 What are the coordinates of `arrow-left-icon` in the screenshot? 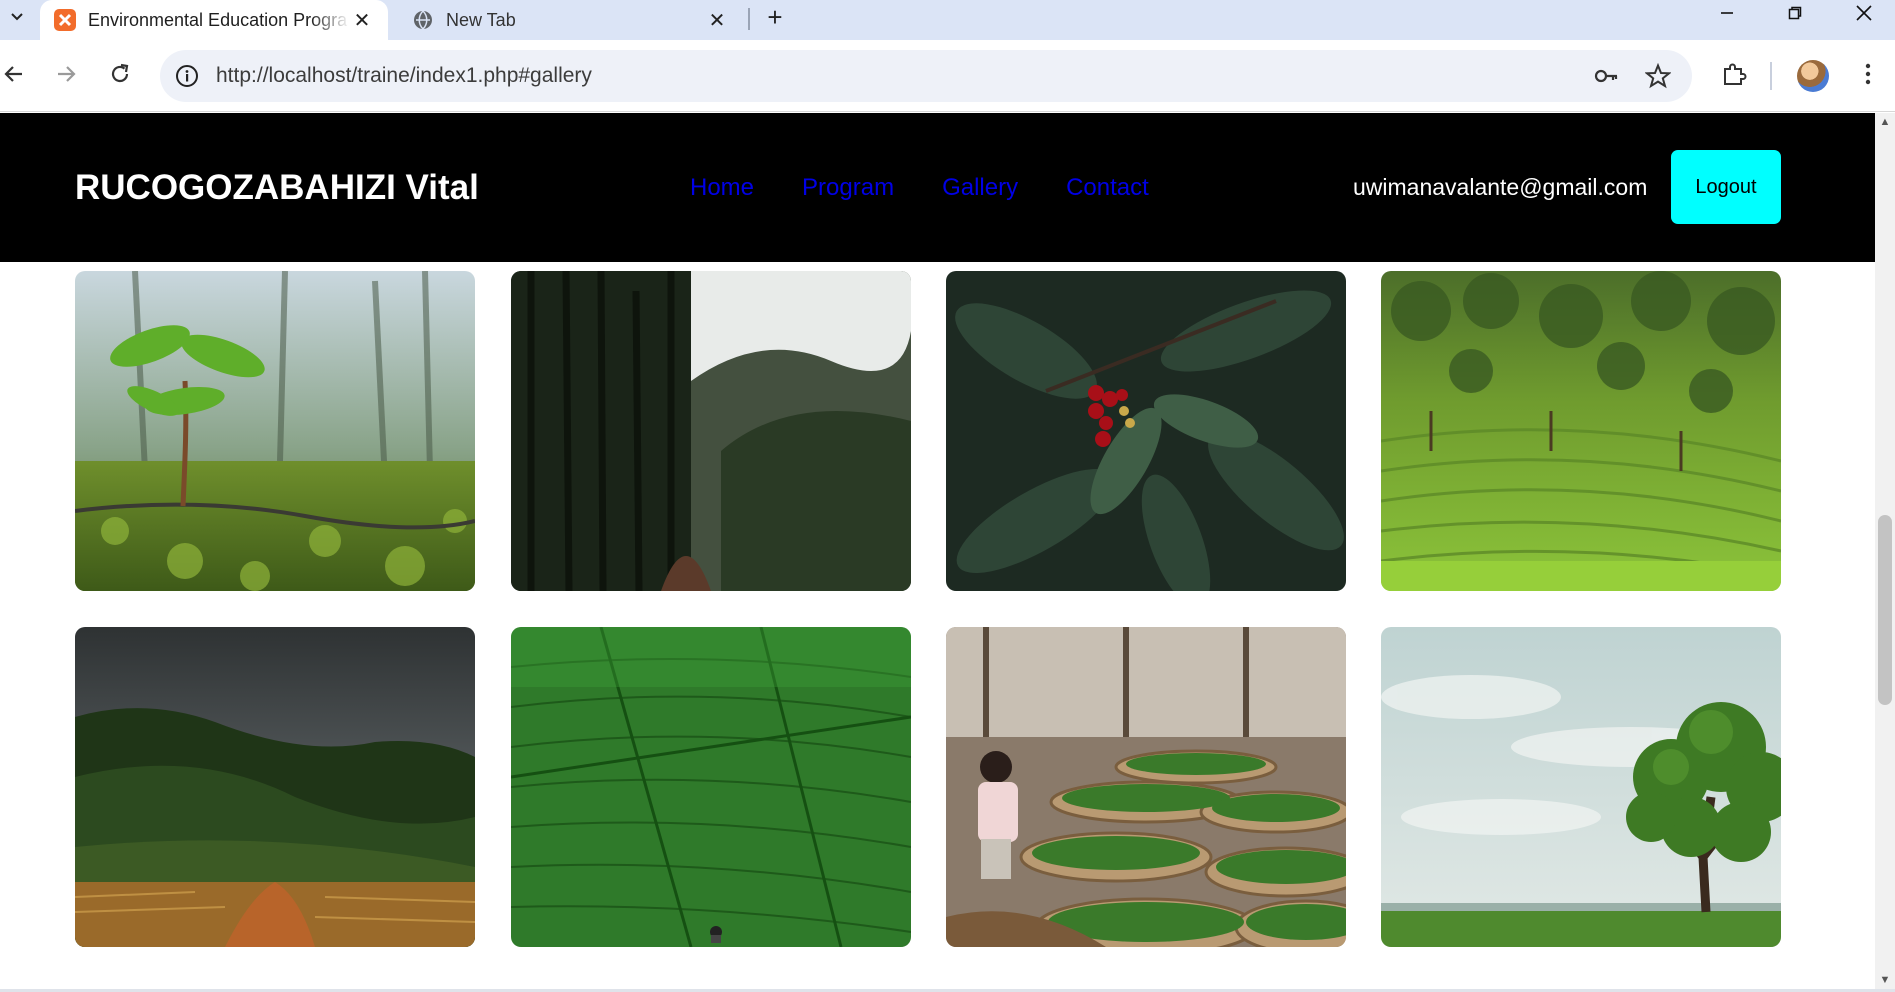 It's located at (13, 74).